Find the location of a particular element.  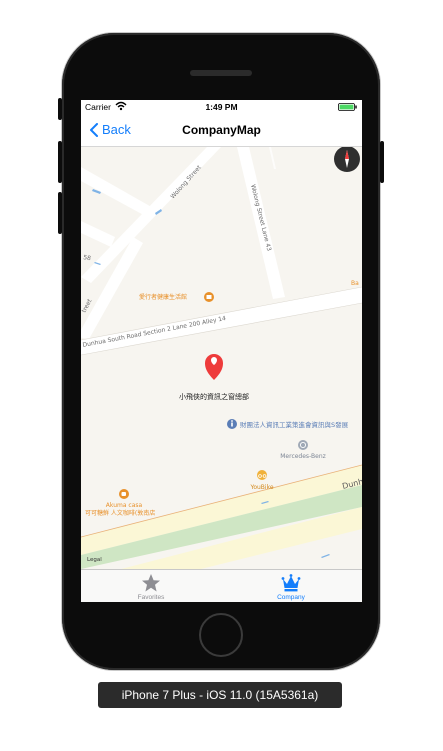

tab-favorites-label: Favorites is located at coordinates (151, 597).